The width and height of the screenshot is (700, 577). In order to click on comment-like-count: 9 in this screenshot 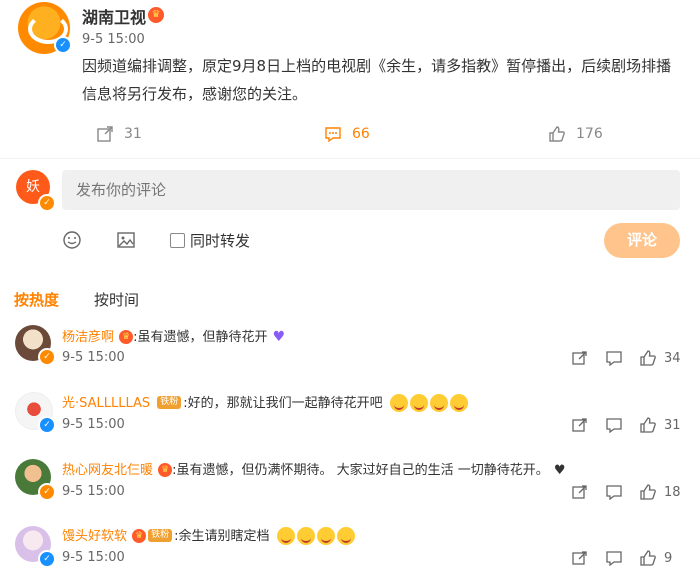, I will do `click(668, 558)`.